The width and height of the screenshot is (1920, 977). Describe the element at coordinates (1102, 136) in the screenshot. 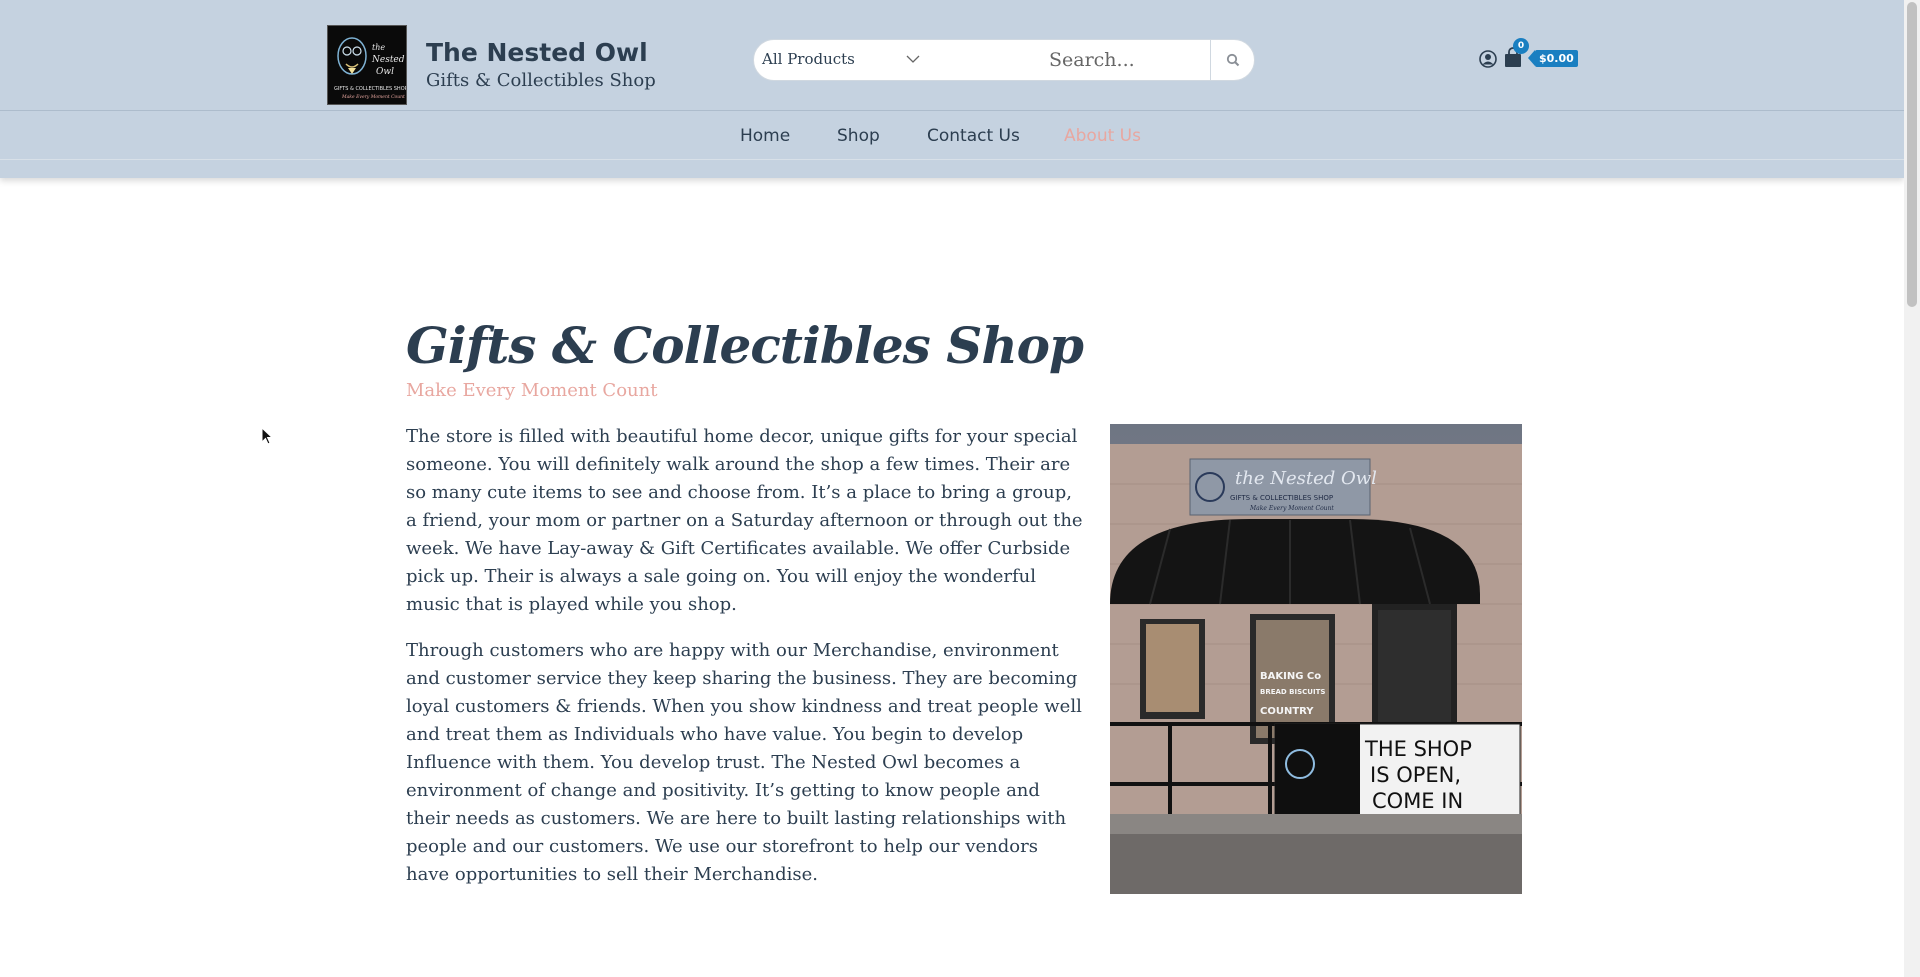

I see `nav-item-about-us: About Us` at that location.